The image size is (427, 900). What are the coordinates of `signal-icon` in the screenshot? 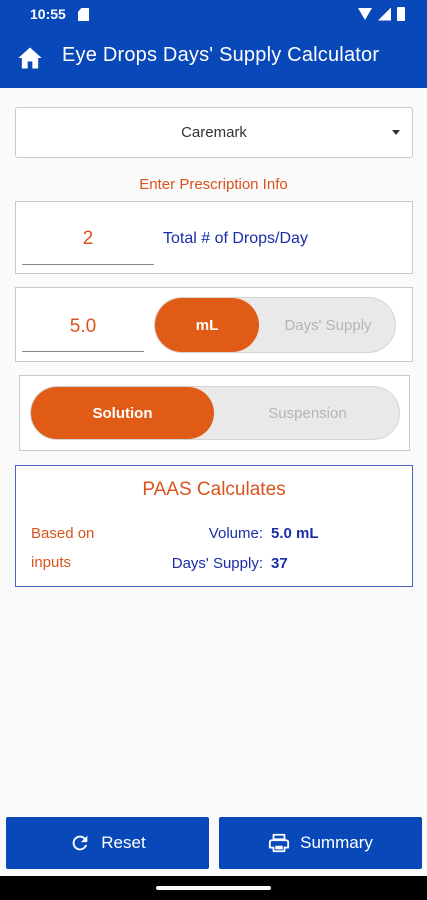 It's located at (384, 14).